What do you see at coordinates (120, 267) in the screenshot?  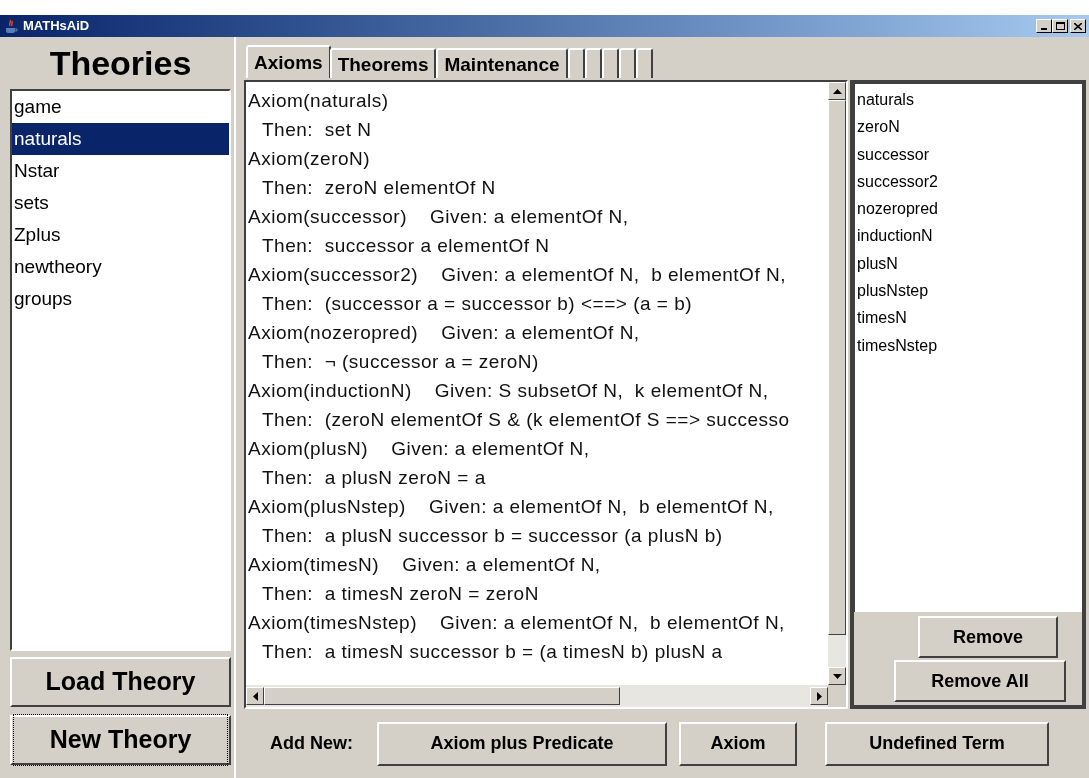 I see `theory-item: newtheory` at bounding box center [120, 267].